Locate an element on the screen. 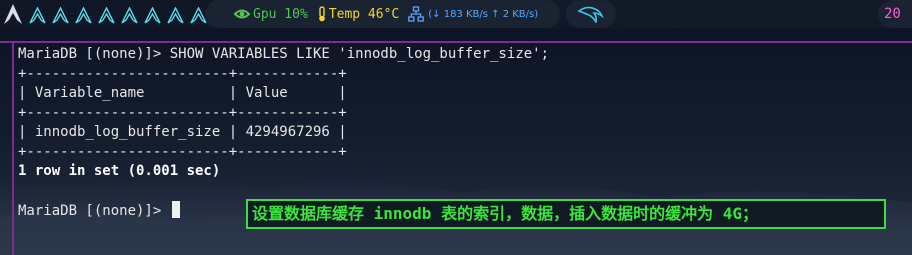 The width and height of the screenshot is (912, 255). prompt-text: MariaDB [(none)]> is located at coordinates (94, 211).